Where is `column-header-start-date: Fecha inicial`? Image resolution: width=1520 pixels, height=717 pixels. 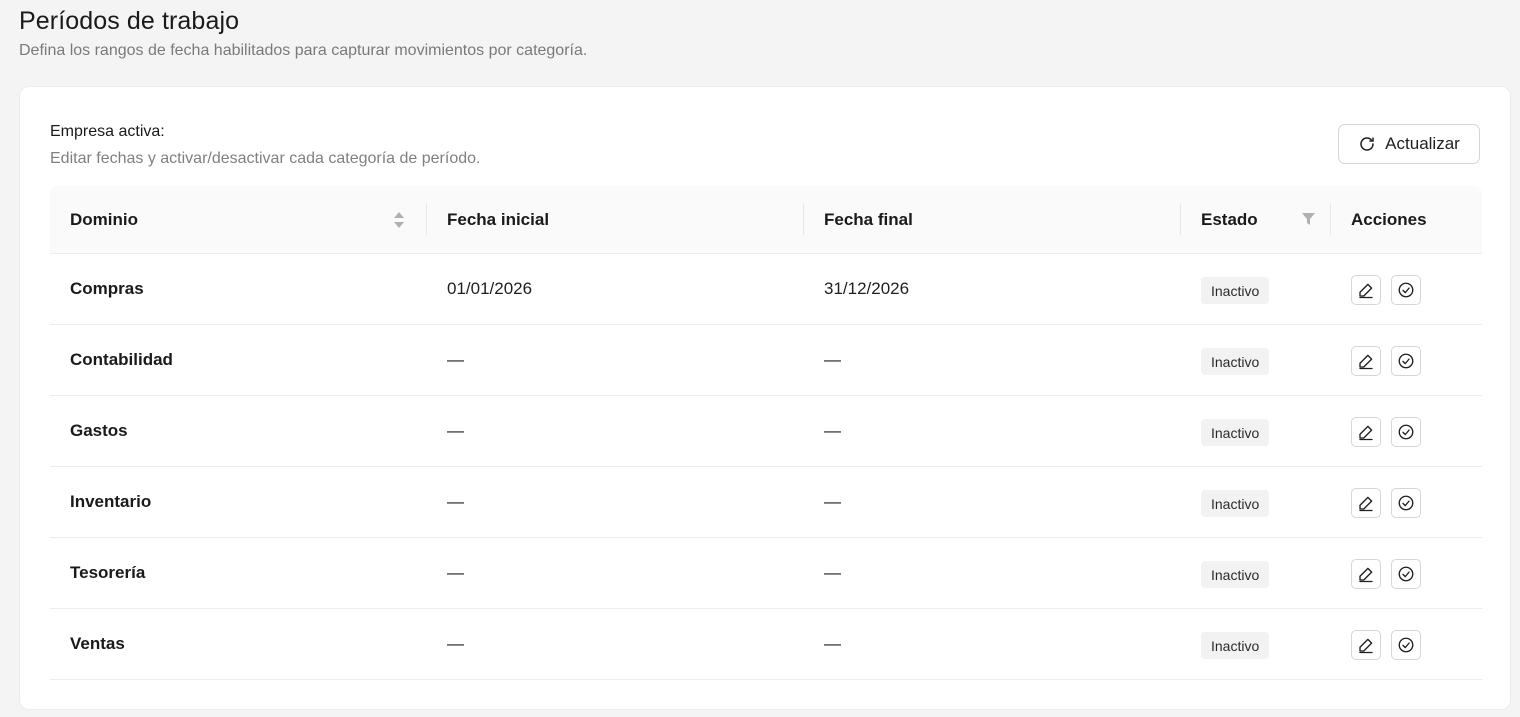
column-header-start-date: Fecha inicial is located at coordinates (498, 219).